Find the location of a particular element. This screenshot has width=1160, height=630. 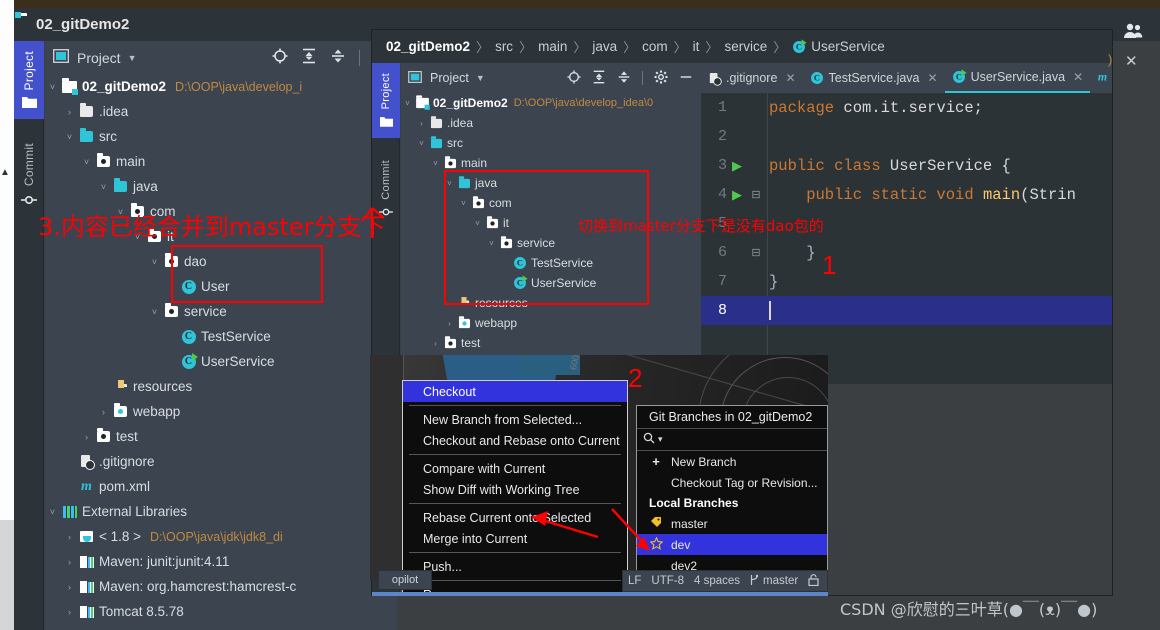

git-branch-item: master is located at coordinates (732, 523).